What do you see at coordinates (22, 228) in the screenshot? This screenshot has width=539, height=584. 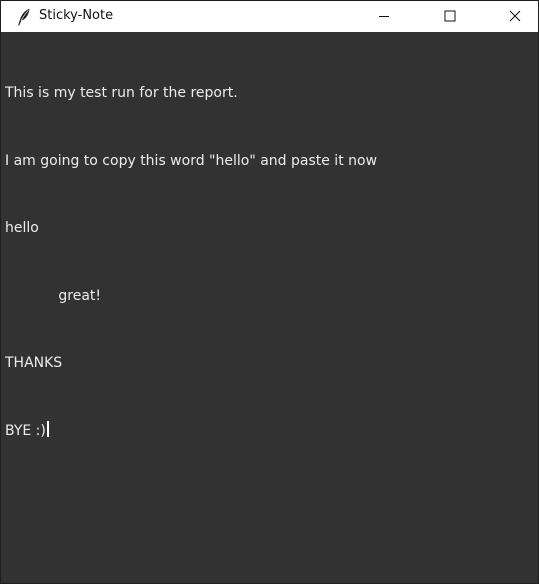 I see `note-line: hello` at bounding box center [22, 228].